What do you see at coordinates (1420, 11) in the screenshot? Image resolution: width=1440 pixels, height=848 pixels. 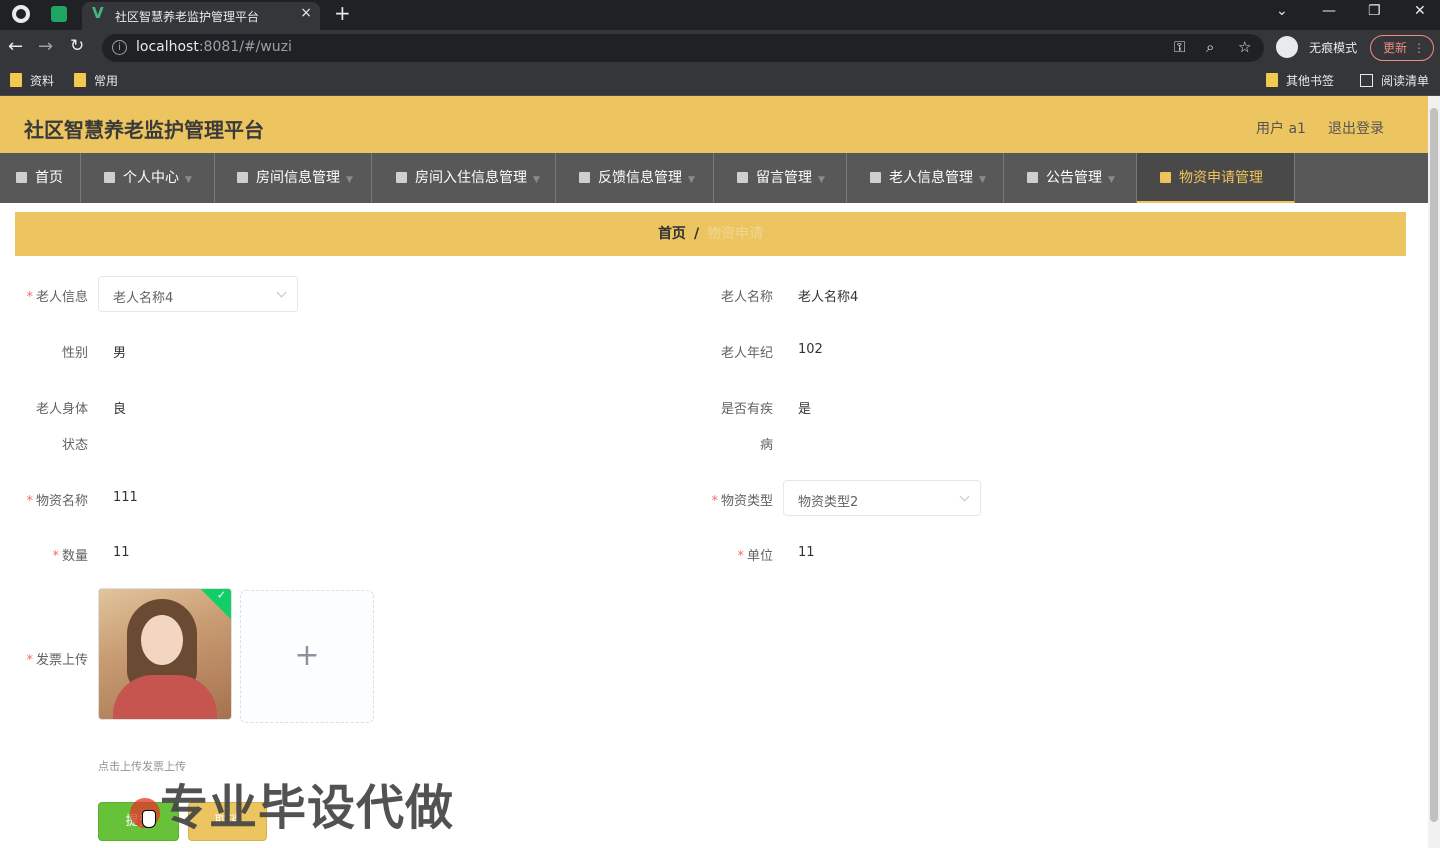 I see `window-close-icon: ✕` at bounding box center [1420, 11].